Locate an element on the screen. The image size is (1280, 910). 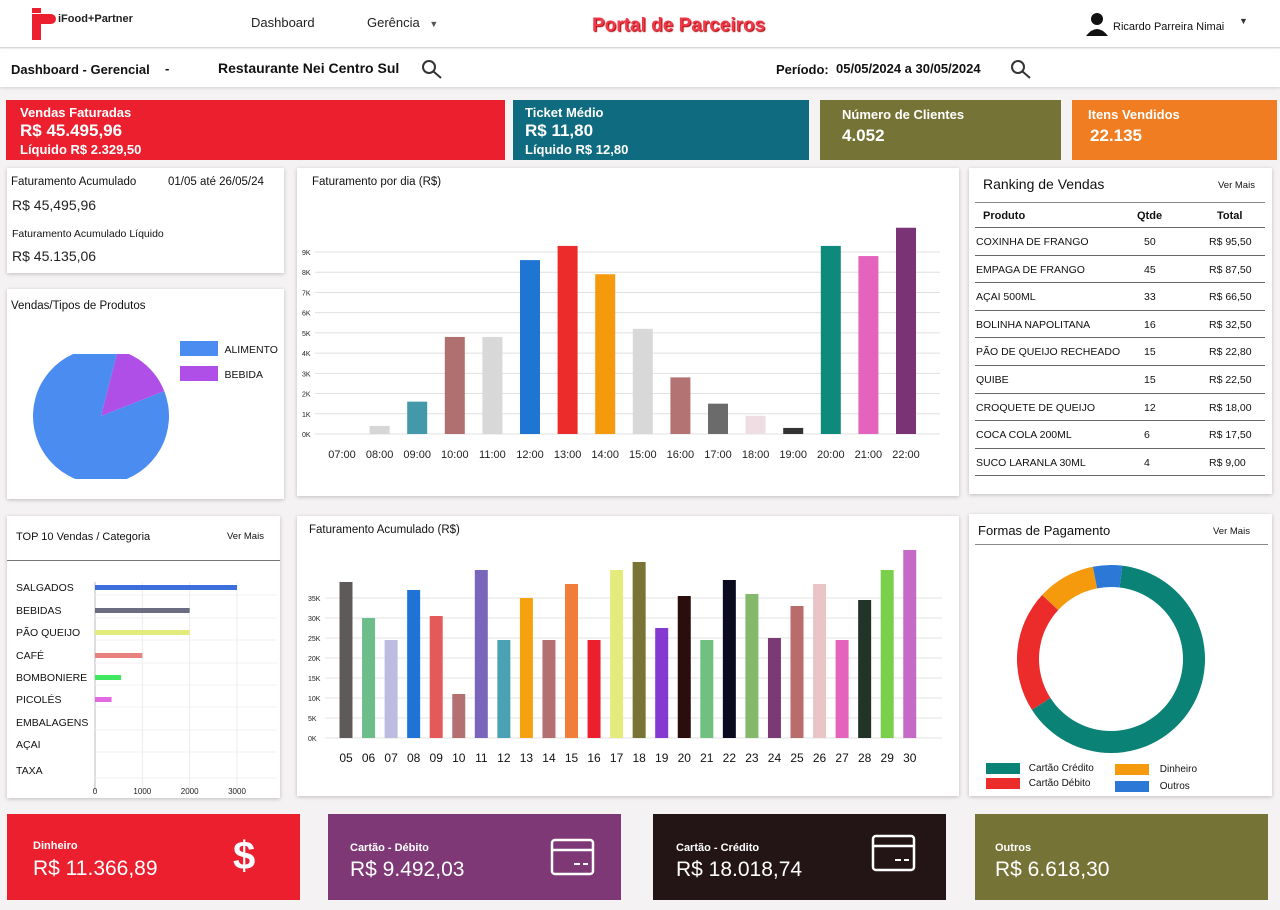
table-cell: 6 is located at coordinates (1147, 435).